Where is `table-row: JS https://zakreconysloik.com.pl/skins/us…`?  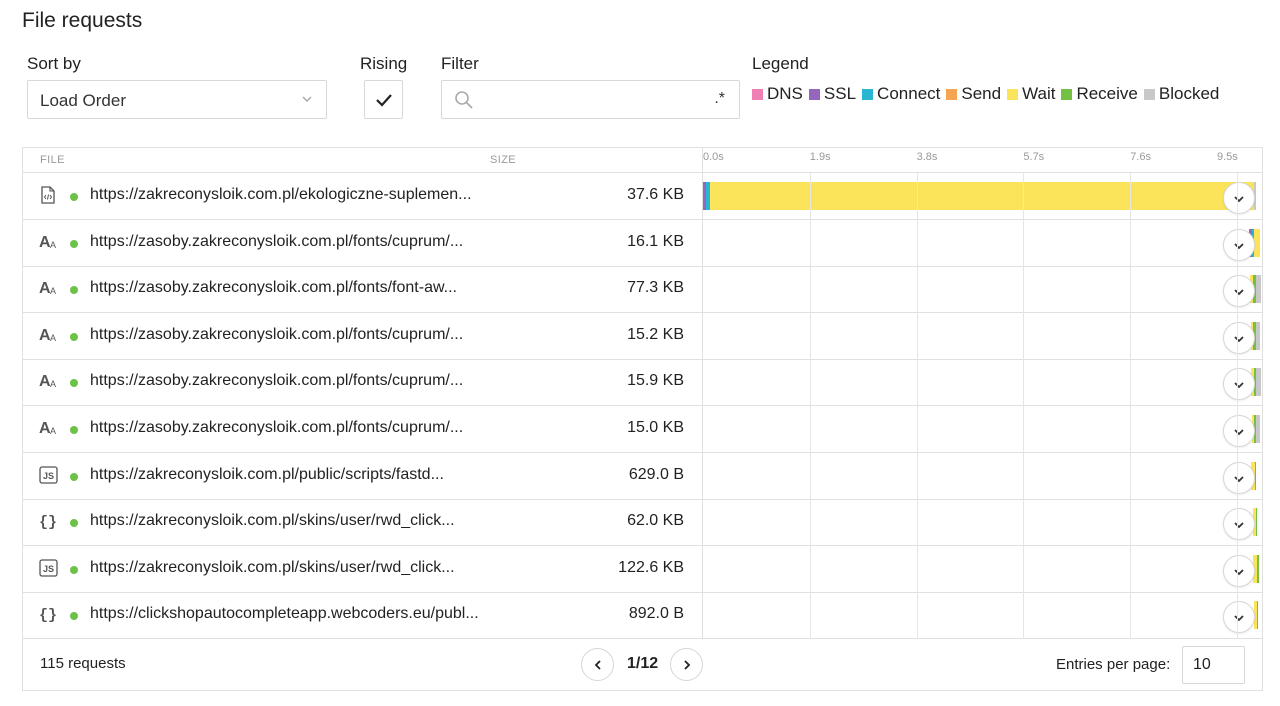 table-row: JS https://zakreconysloik.com.pl/skins/us… is located at coordinates (642, 569).